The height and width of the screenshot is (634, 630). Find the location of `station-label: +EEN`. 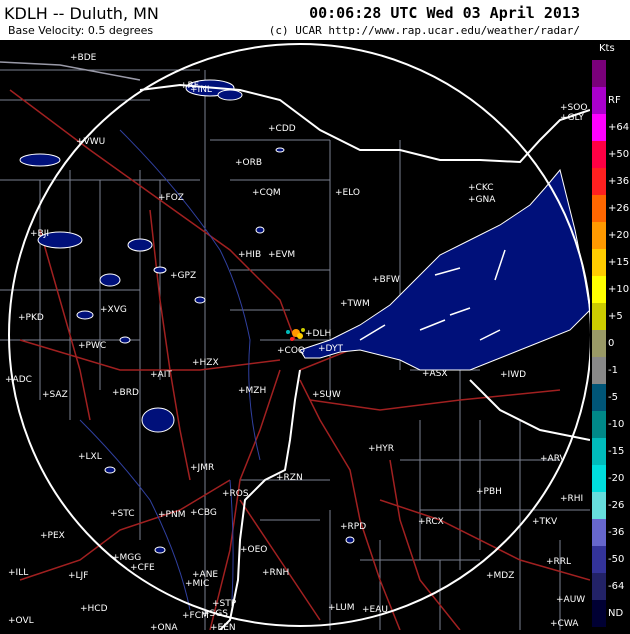

station-label: +EEN is located at coordinates (223, 626).